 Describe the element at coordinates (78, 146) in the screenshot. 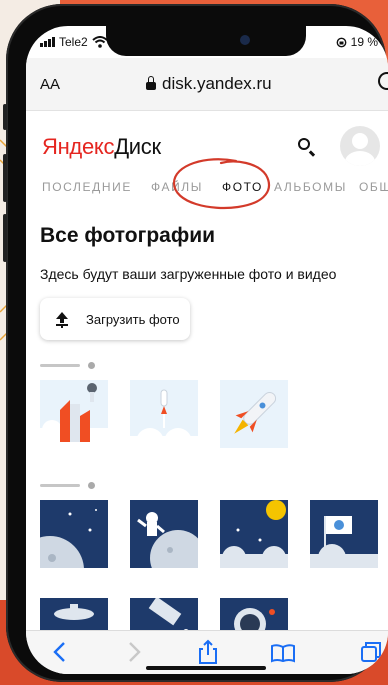

I see `logo-brand: Яндекс` at that location.